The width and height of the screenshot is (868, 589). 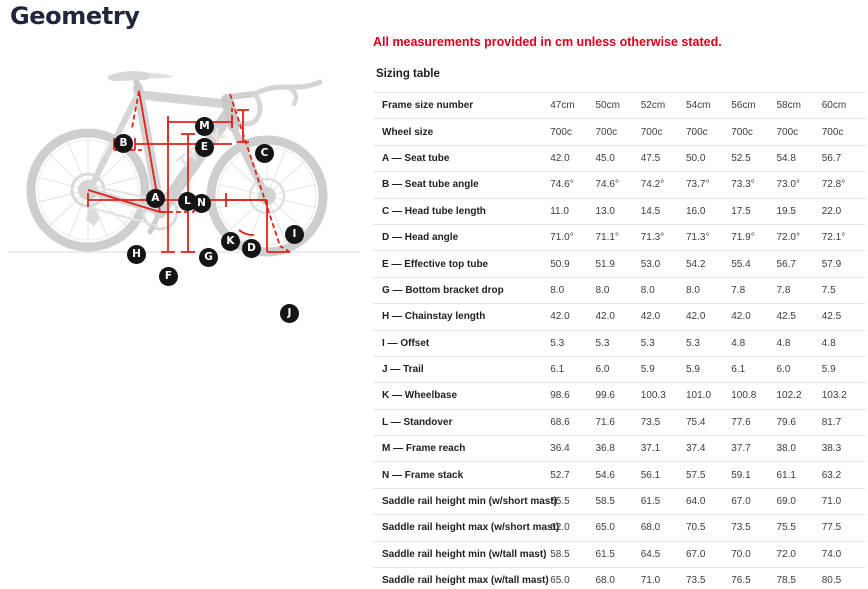 I want to click on cell-value: 67.0, so click(x=752, y=501).